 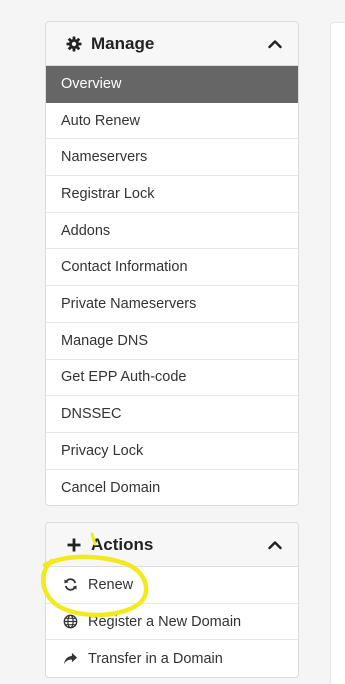 I want to click on menu-item-manage-dns: Manage DNS, so click(x=172, y=341).